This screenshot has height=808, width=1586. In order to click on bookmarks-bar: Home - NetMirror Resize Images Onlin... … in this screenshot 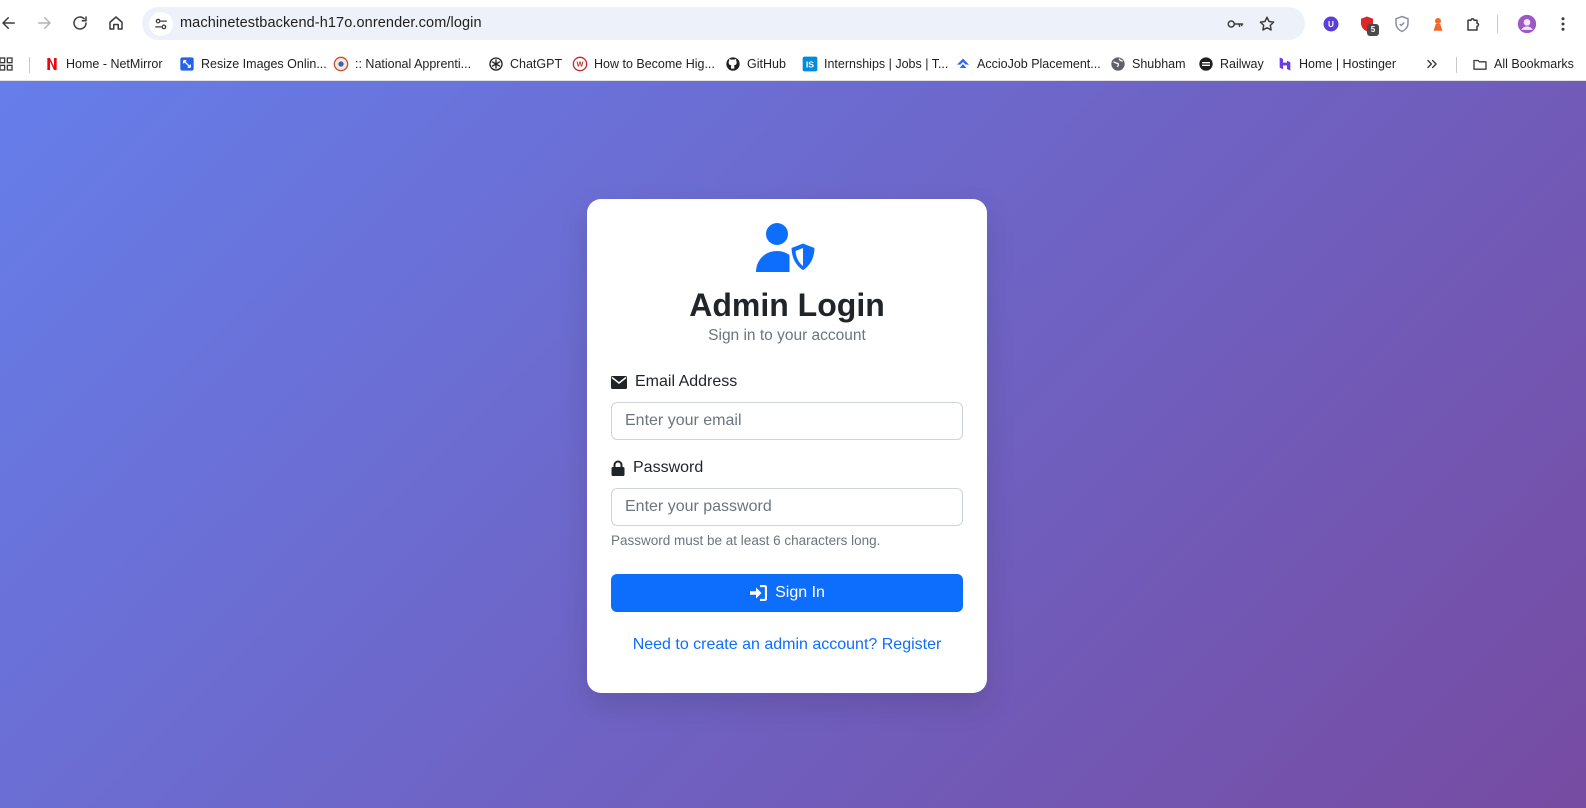, I will do `click(793, 64)`.